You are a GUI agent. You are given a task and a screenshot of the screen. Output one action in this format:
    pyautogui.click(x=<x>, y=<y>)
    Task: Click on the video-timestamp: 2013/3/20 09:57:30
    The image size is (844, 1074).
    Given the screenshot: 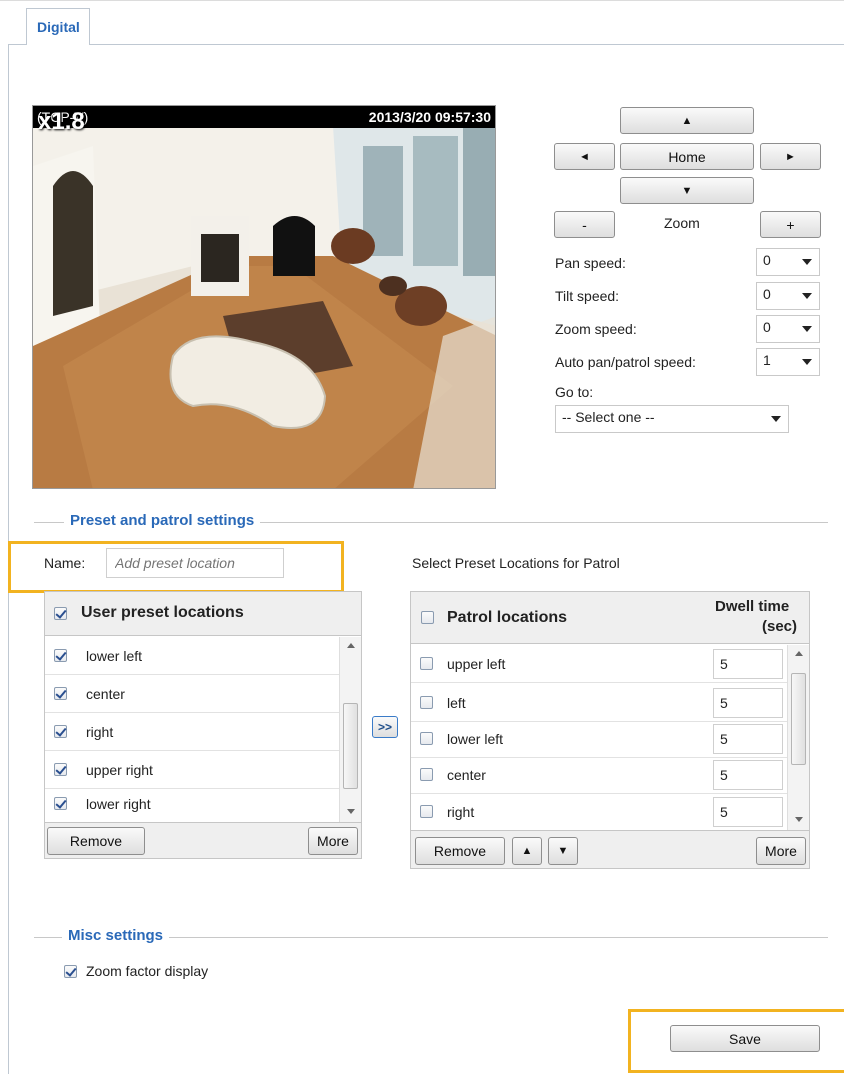 What is the action you would take?
    pyautogui.click(x=429, y=117)
    